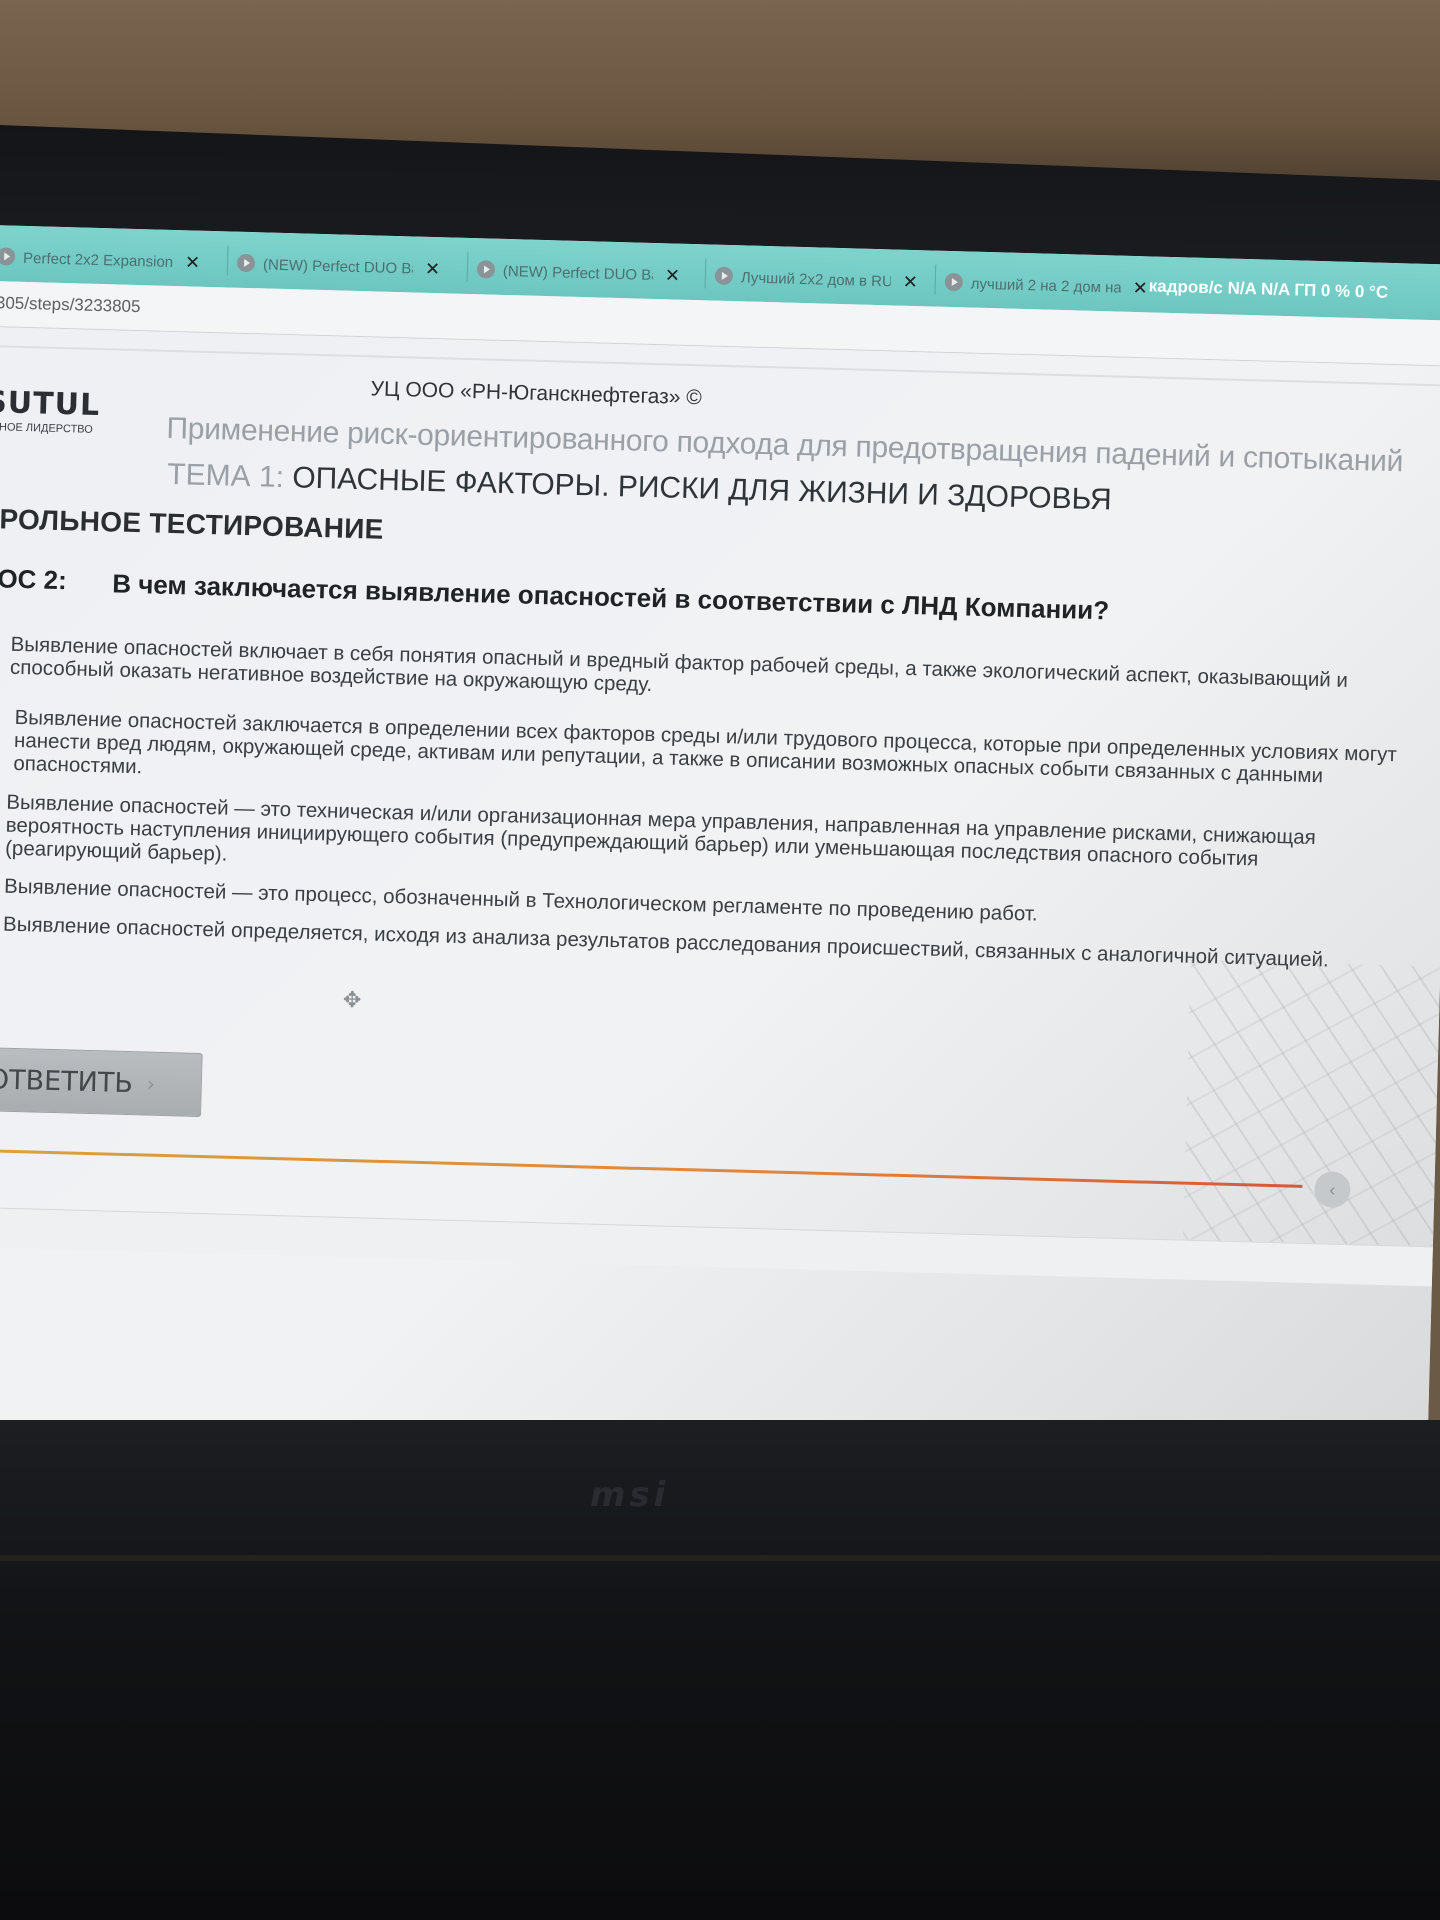 The width and height of the screenshot is (1440, 1920). I want to click on section-title: ТРОЛЬНОЕ ТЕСТИРОВАНИЕ, so click(192, 523).